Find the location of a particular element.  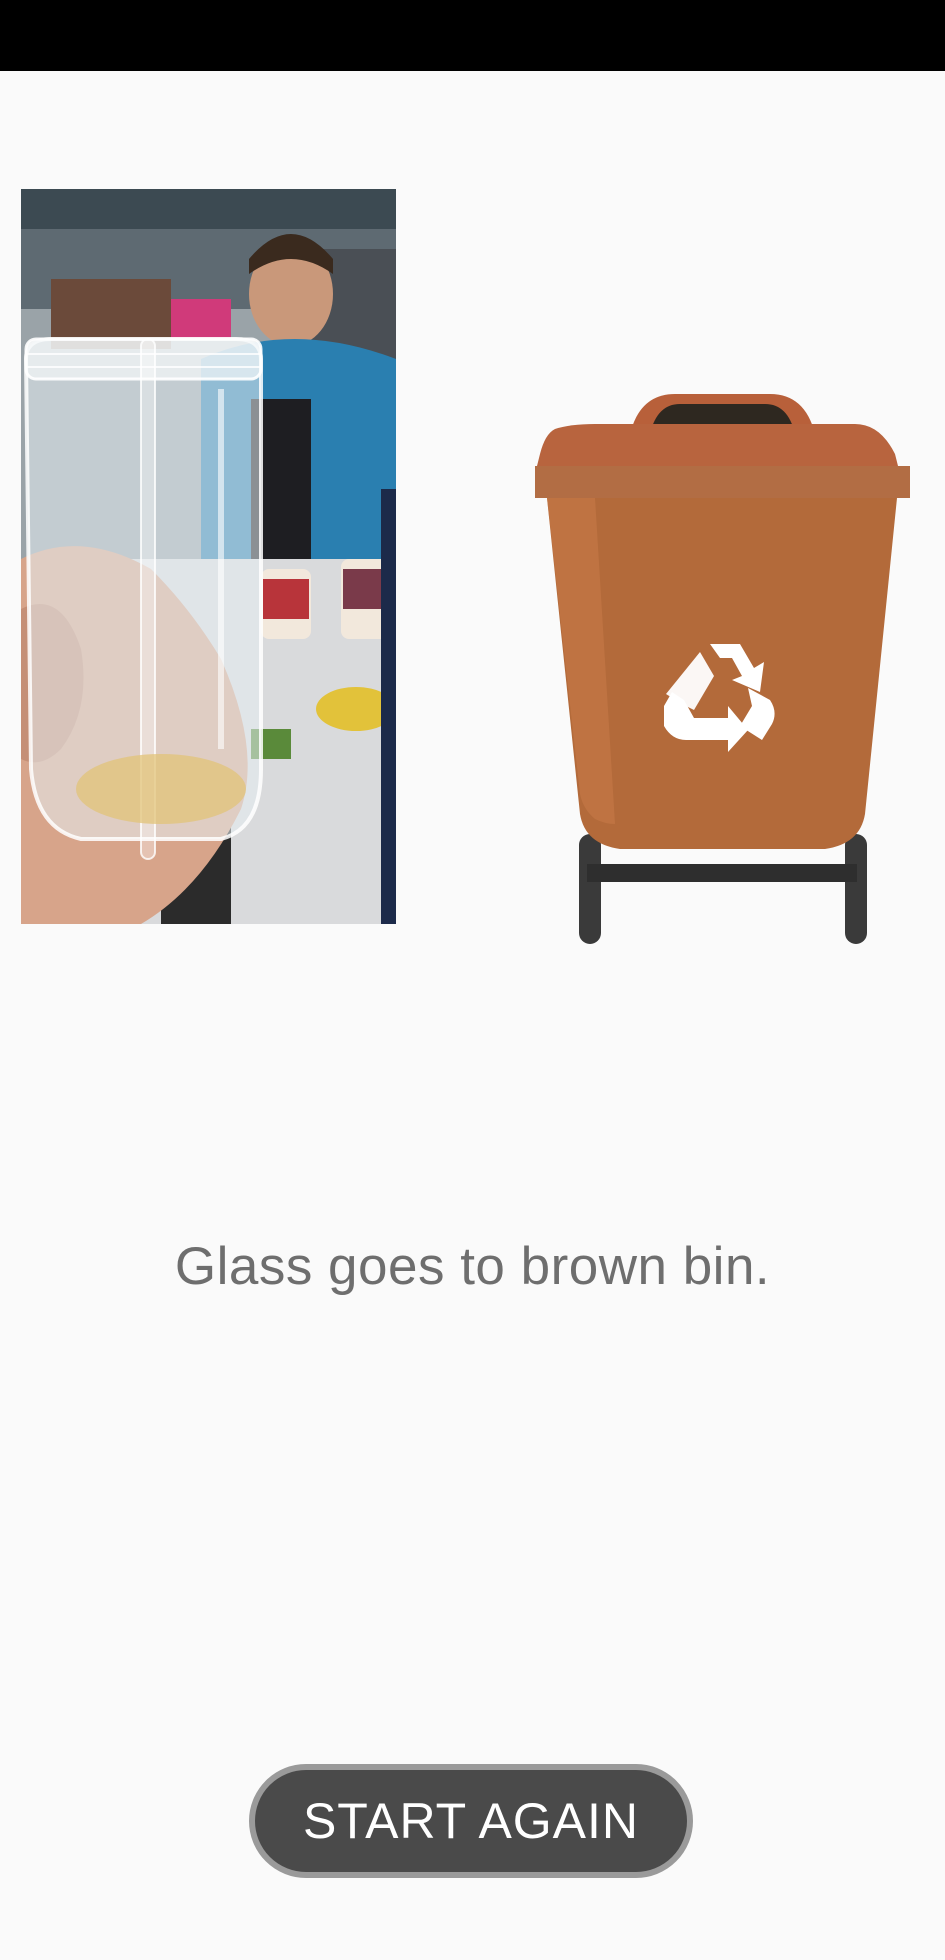

captured-photo is located at coordinates (208, 556).